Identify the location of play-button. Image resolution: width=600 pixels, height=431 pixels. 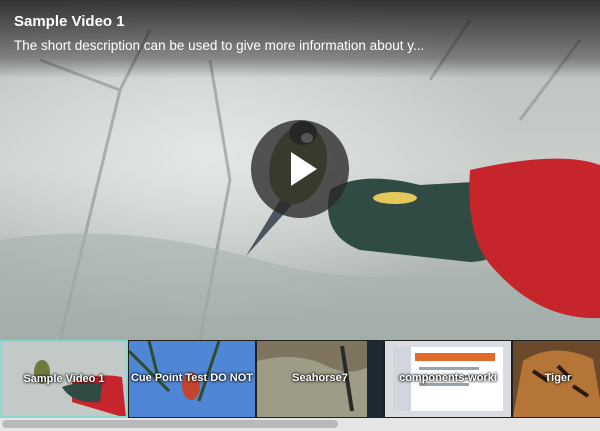
(300, 169).